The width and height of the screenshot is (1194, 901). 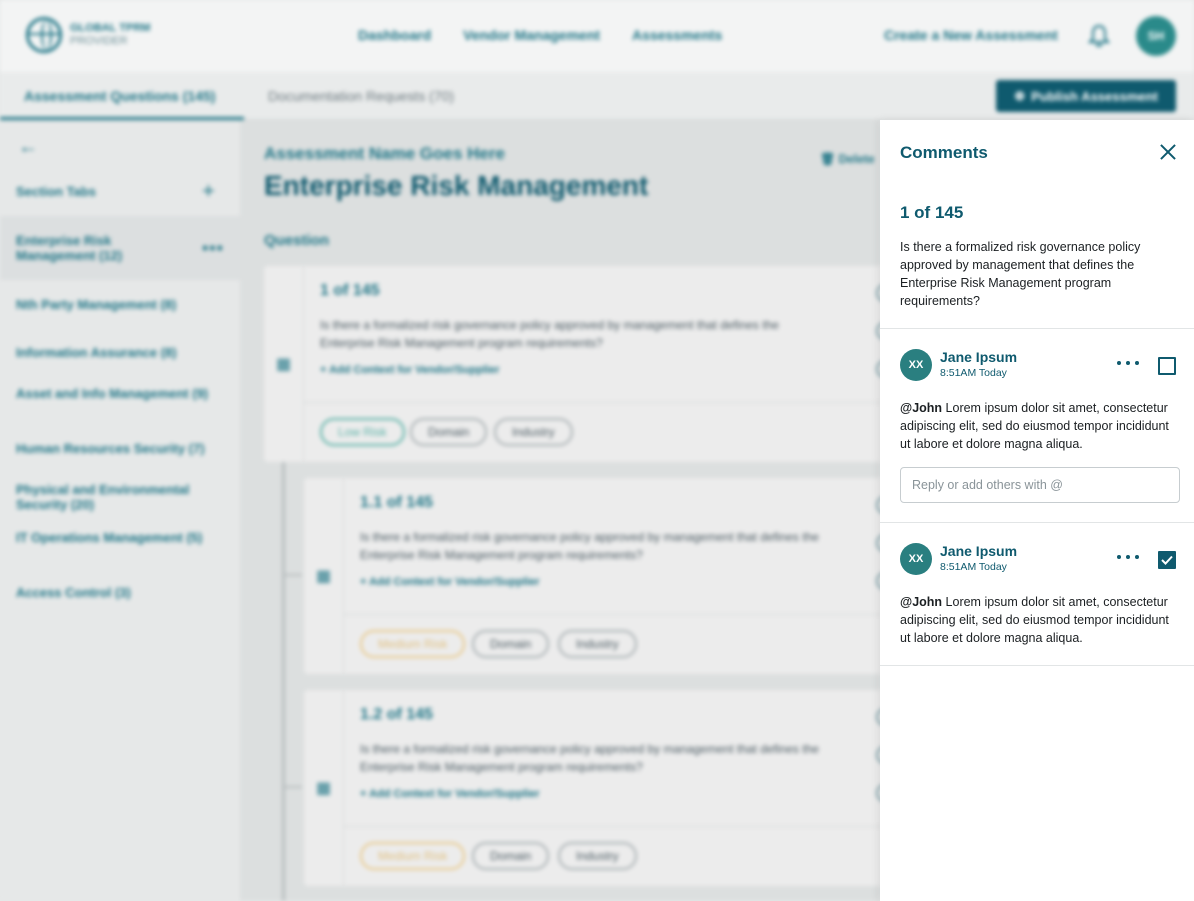 I want to click on logo-line1: GLOBAL TPRM, so click(x=110, y=28).